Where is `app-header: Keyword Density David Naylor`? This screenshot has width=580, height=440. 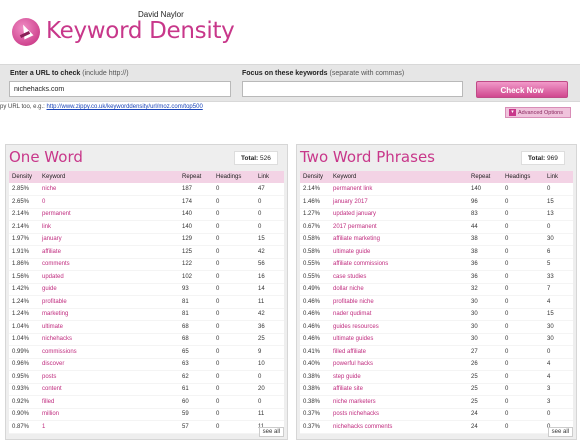 app-header: Keyword Density David Naylor is located at coordinates (290, 29).